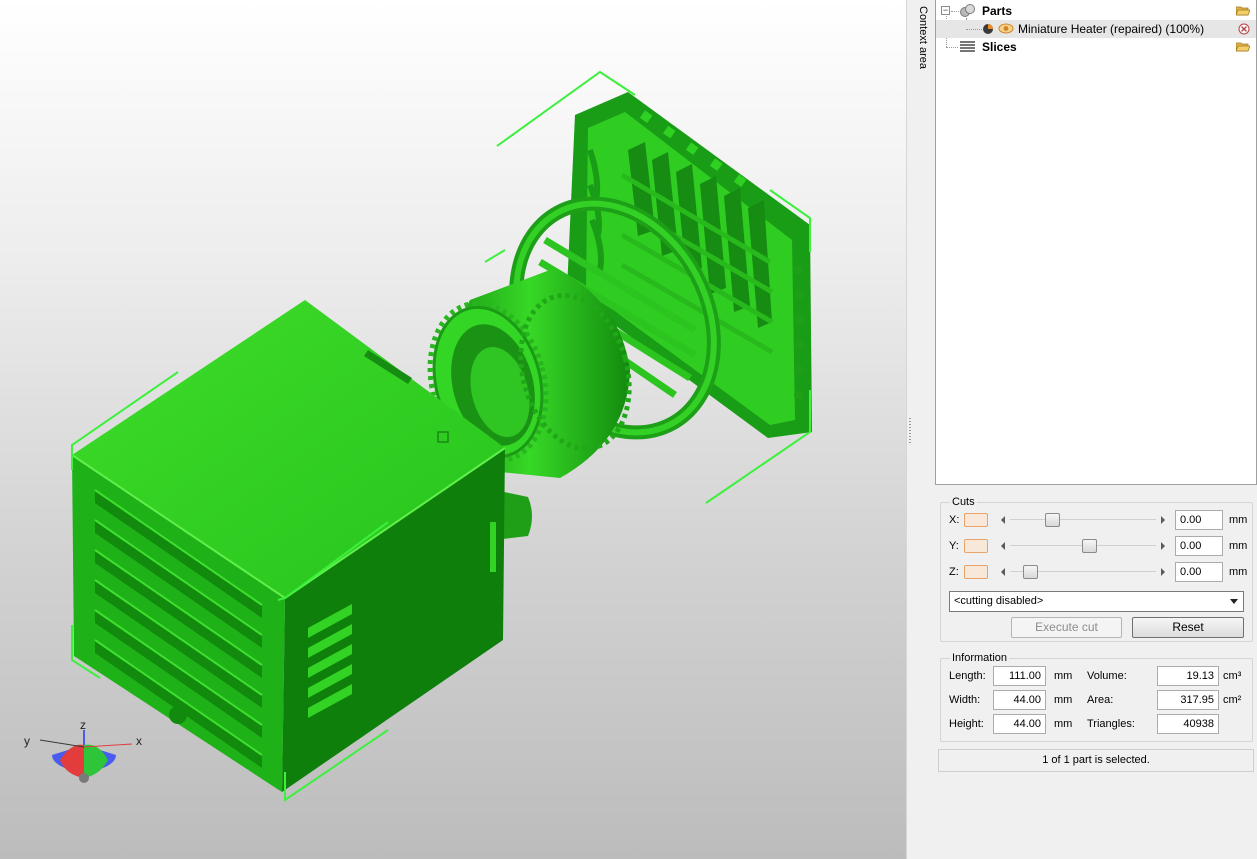 Image resolution: width=1257 pixels, height=859 pixels. I want to click on volume-value: 19.13, so click(1188, 676).